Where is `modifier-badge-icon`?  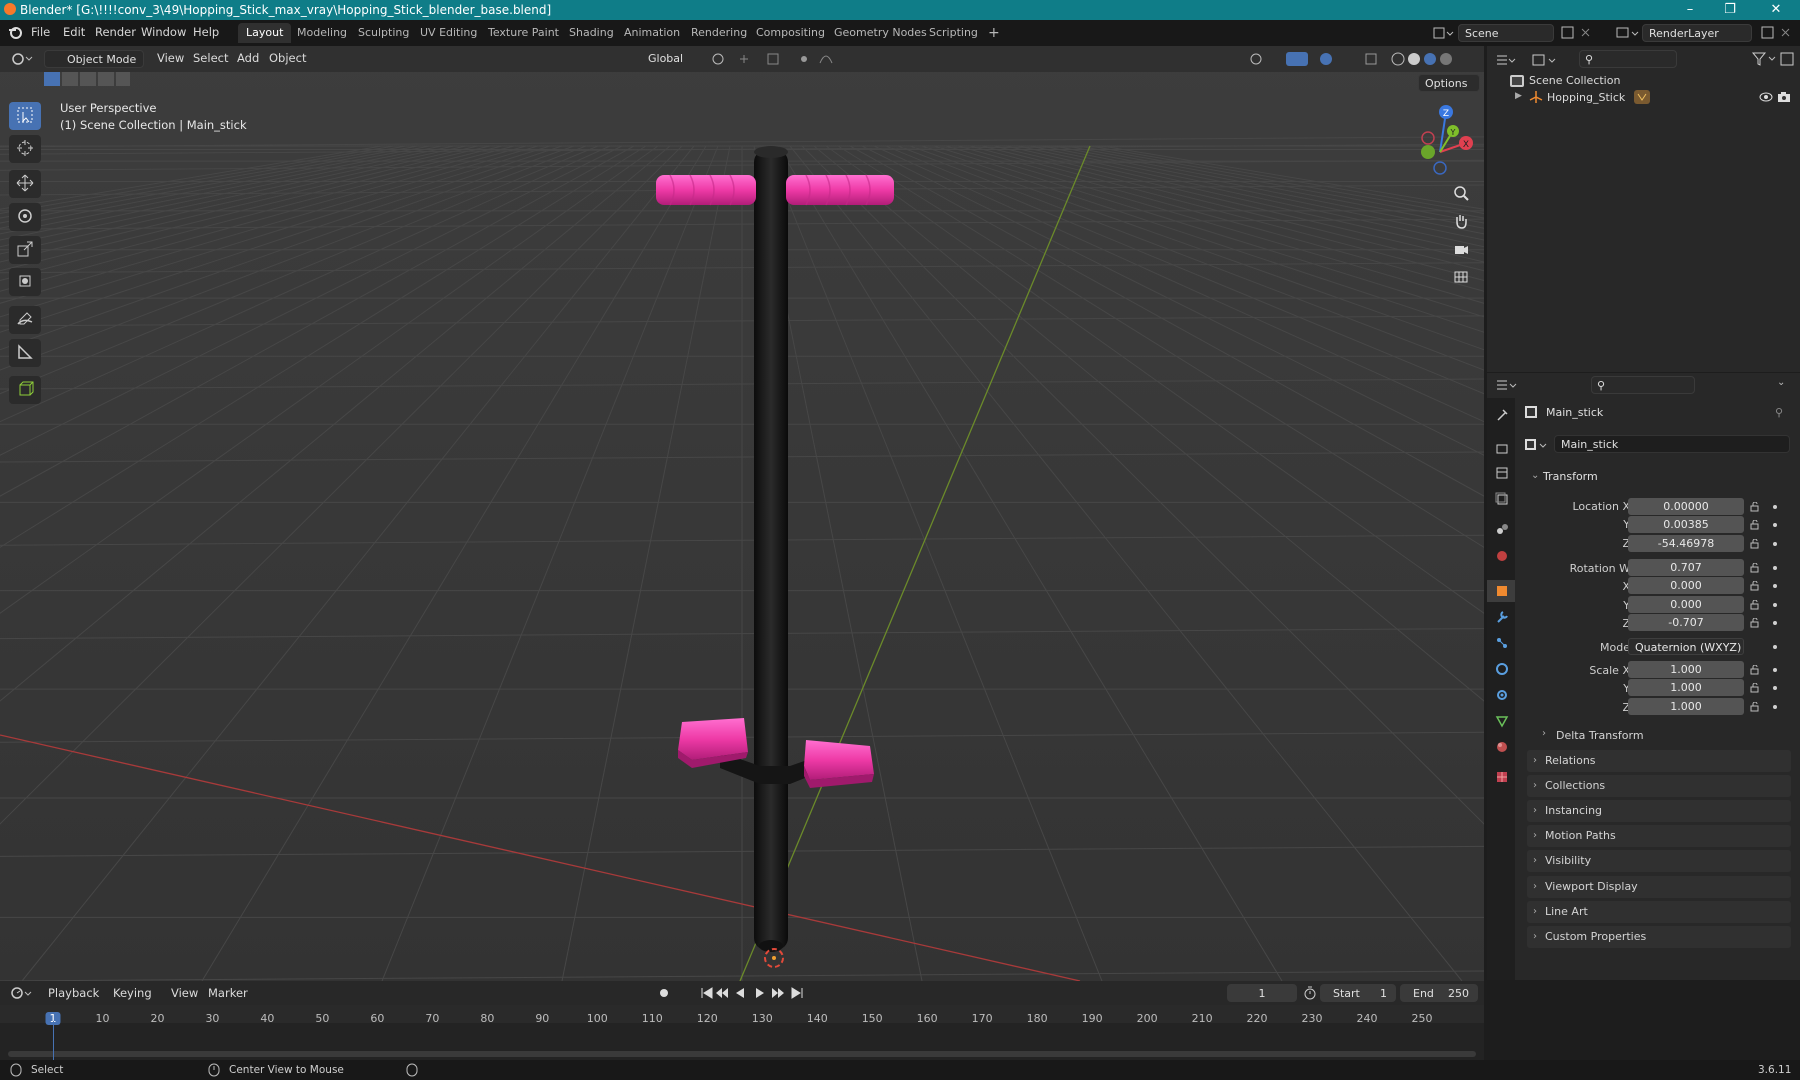 modifier-badge-icon is located at coordinates (1642, 97).